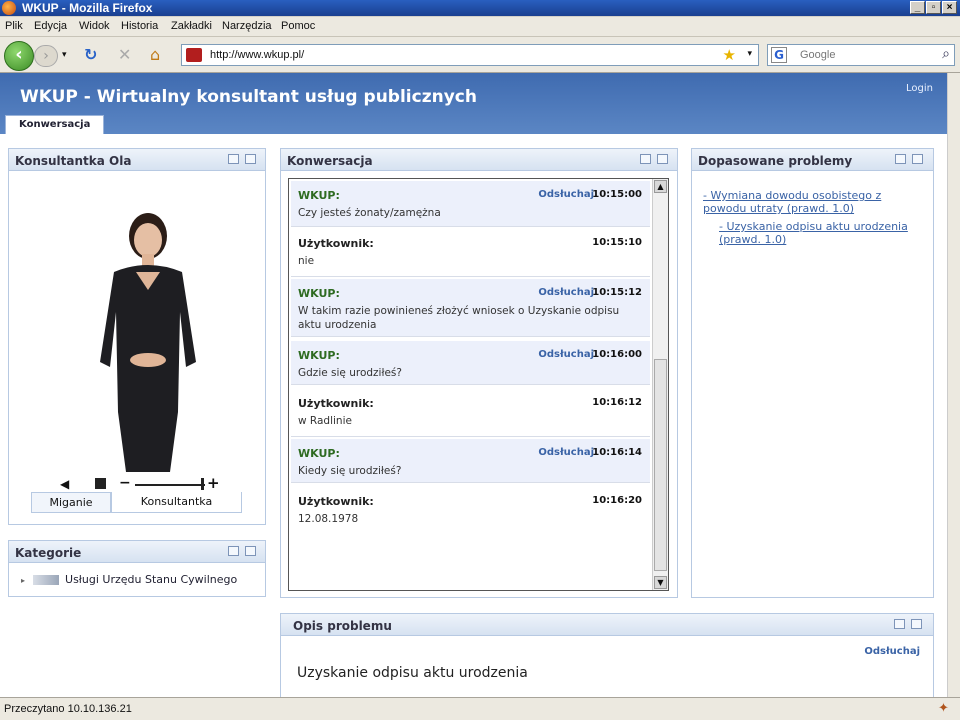 The image size is (960, 720). I want to click on consultant-avatar-image, so click(148, 342).